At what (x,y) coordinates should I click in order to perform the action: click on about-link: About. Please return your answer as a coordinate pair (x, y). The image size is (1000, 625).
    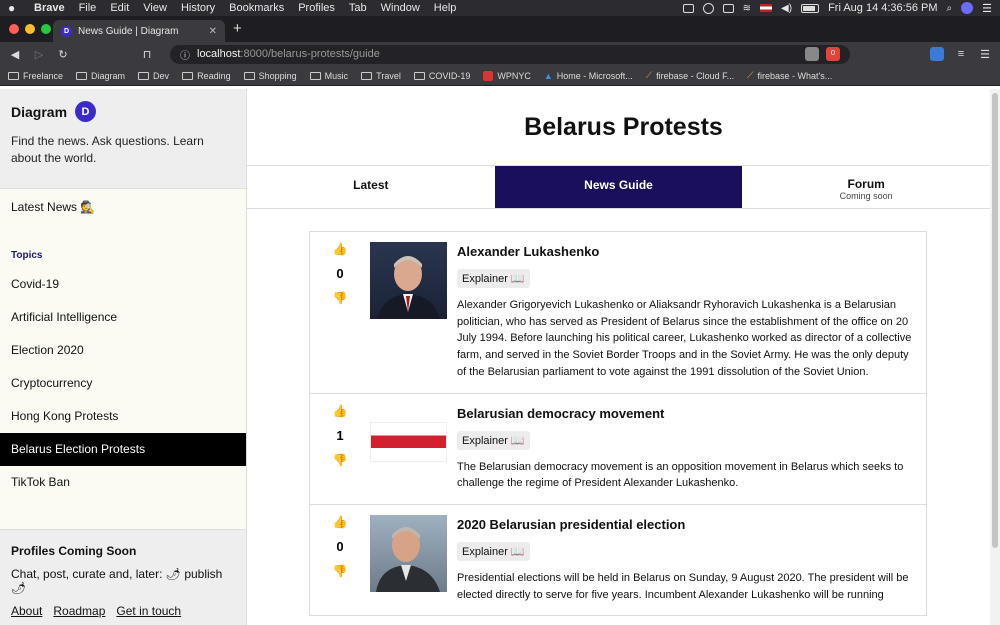
    Looking at the image, I should click on (26, 611).